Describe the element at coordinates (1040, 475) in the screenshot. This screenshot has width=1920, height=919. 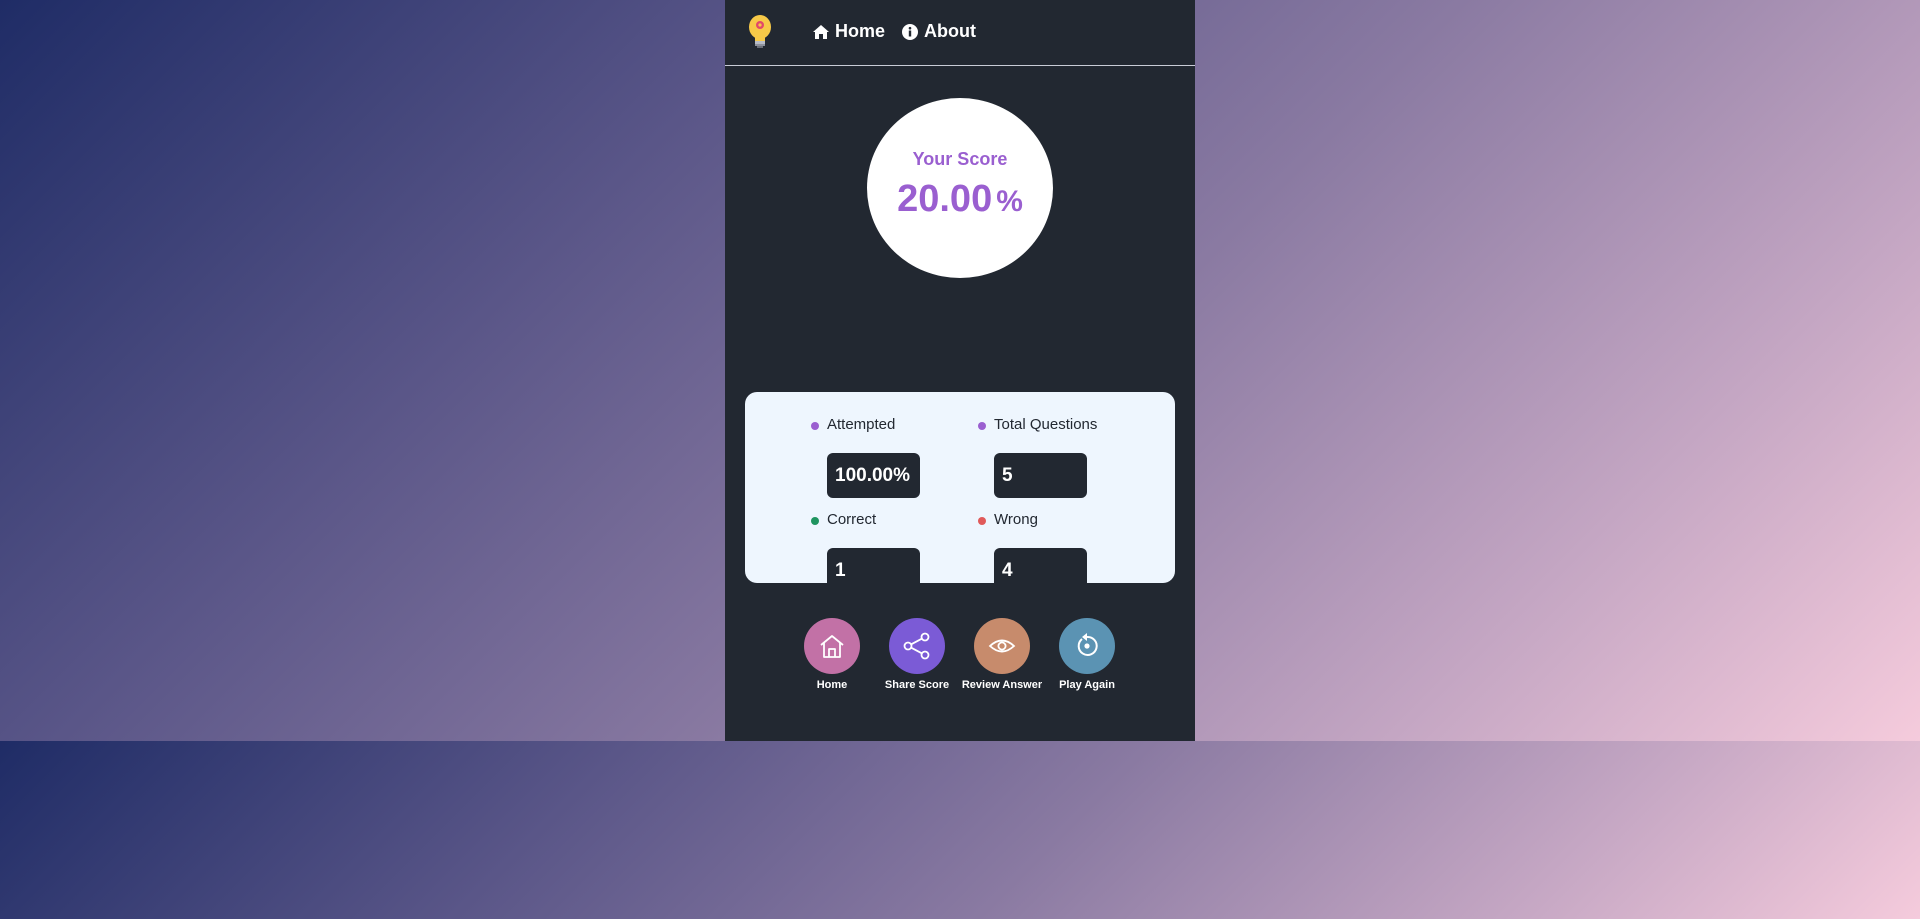
I see `total-questions-value: 5` at that location.